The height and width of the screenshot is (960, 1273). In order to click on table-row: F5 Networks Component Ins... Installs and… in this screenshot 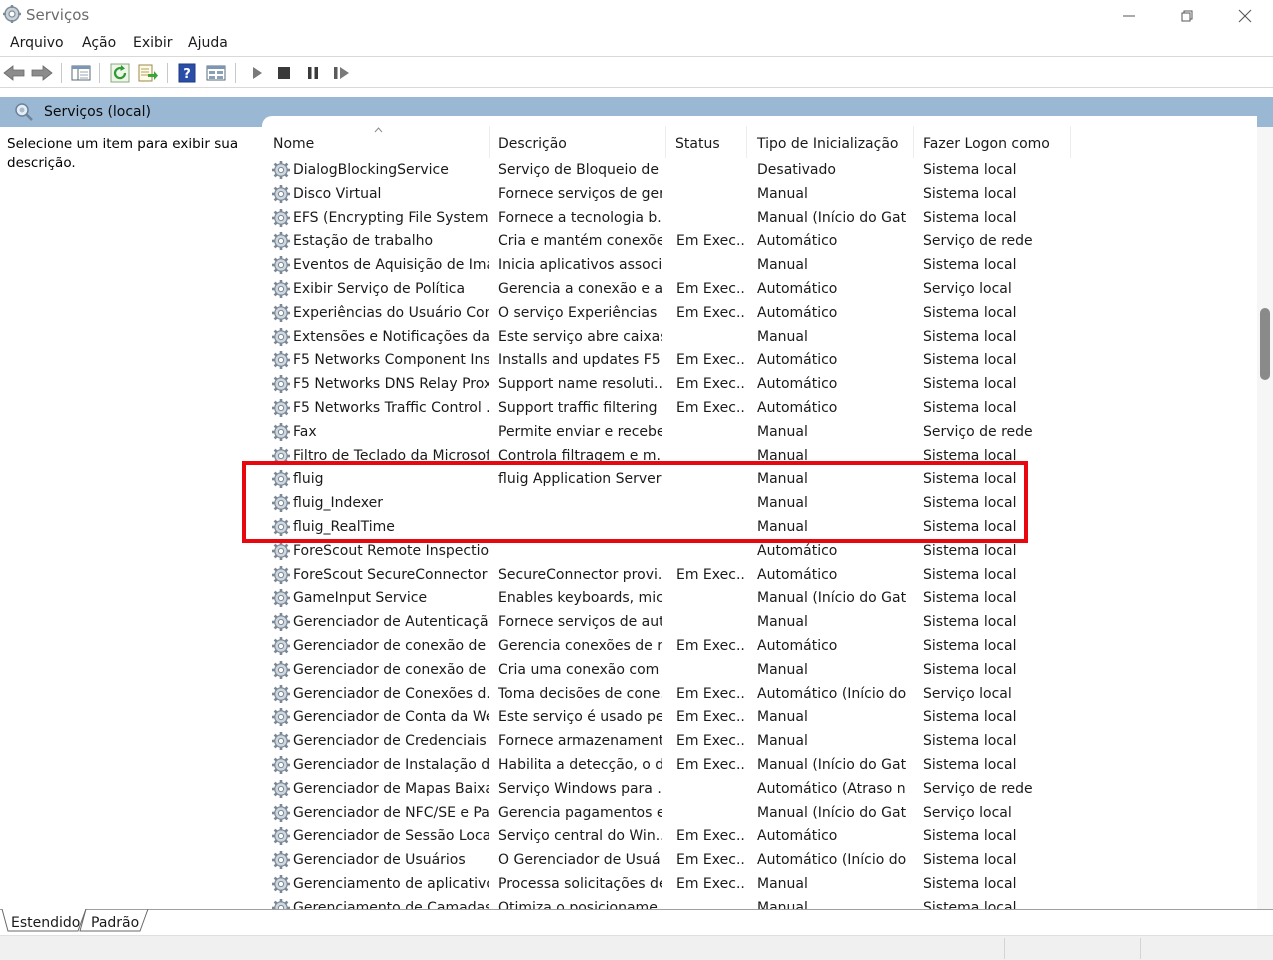, I will do `click(759, 360)`.